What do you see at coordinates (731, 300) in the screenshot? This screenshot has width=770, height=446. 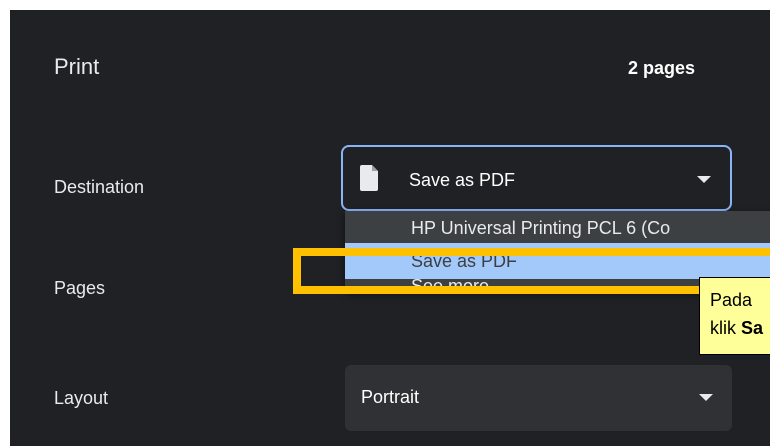 I see `callout-line-1: Pada` at bounding box center [731, 300].